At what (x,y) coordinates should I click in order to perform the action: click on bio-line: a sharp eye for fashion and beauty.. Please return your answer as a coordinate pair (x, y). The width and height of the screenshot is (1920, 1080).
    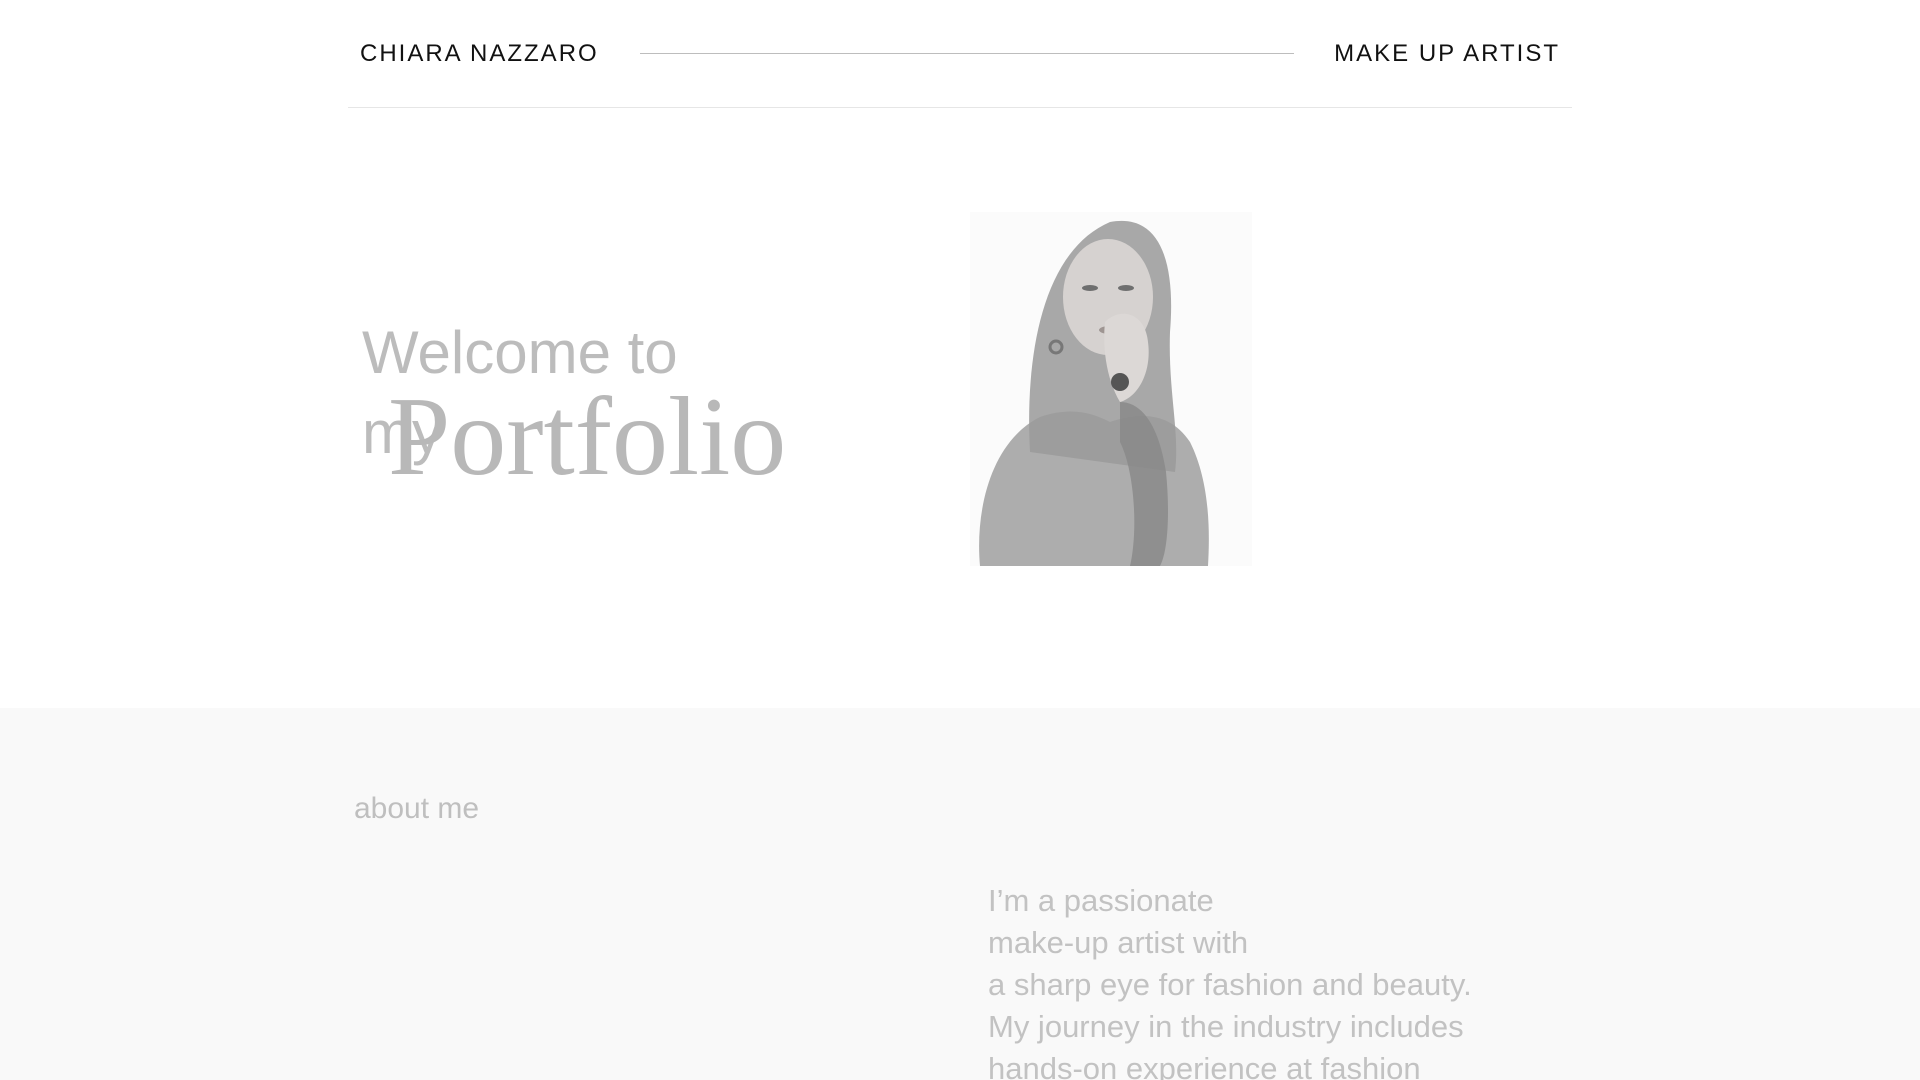
    Looking at the image, I should click on (1230, 984).